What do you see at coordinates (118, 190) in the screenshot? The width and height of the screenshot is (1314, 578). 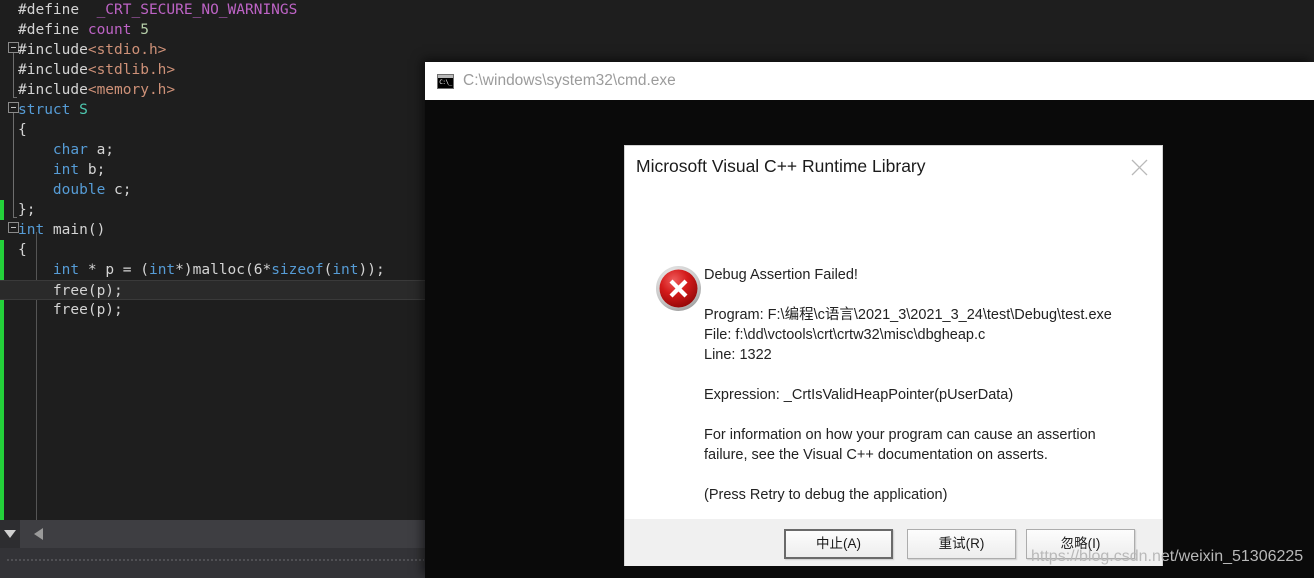 I see `code-token: c;` at bounding box center [118, 190].